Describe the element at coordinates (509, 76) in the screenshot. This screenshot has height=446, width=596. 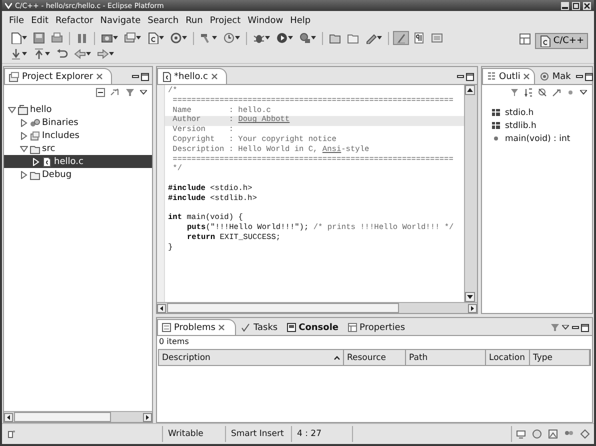
I see `view-tab: Outli` at that location.